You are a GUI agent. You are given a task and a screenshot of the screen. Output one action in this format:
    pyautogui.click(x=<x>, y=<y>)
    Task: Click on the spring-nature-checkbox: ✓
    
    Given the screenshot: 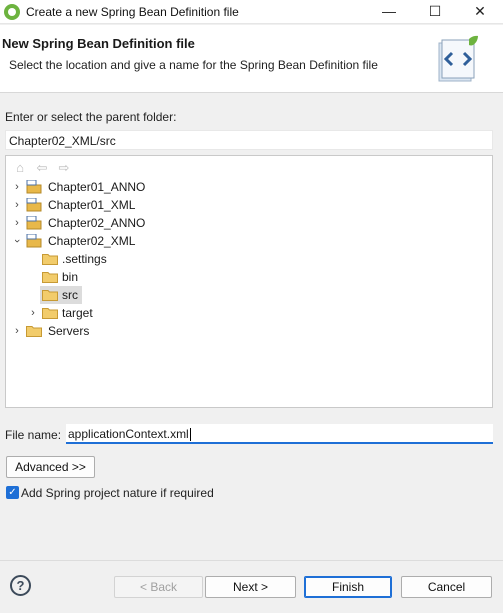 What is the action you would take?
    pyautogui.click(x=12, y=492)
    